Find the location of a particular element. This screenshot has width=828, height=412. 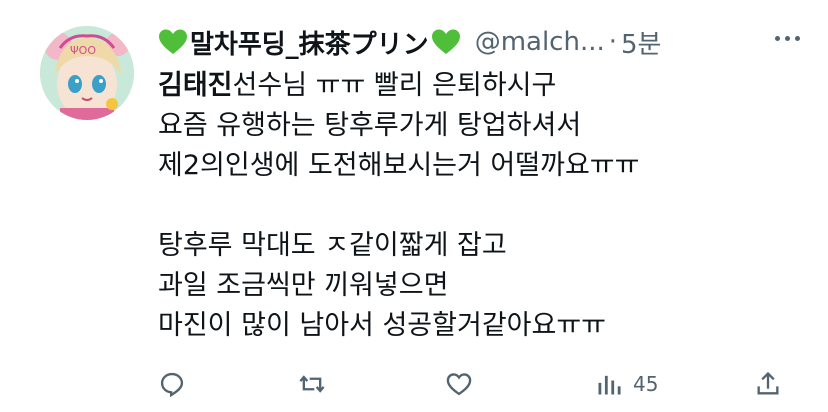

tweet-line-text: 제2의인생에 도전해보시는거 어떨까요ㅠㅠ is located at coordinates (399, 165).